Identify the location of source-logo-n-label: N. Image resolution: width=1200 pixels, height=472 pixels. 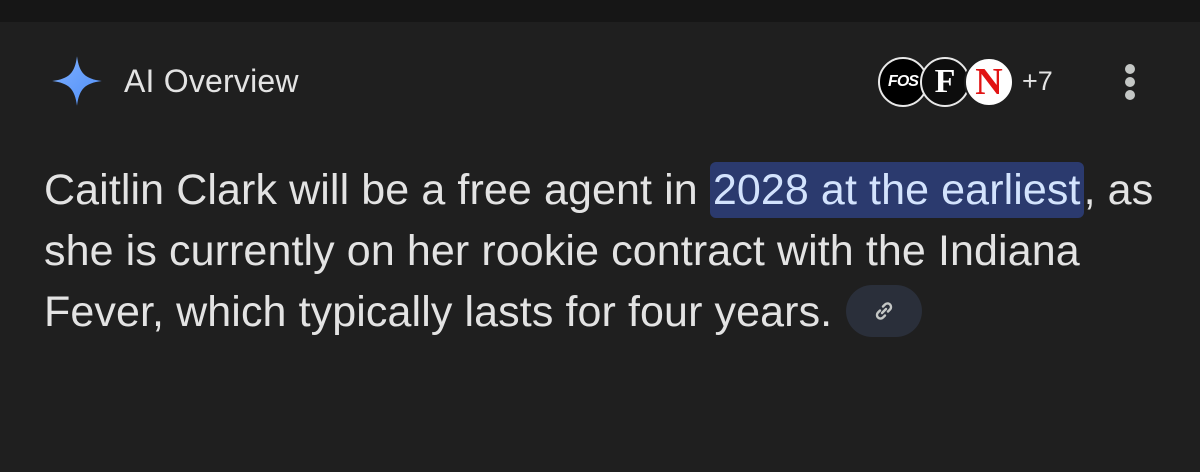
(989, 82).